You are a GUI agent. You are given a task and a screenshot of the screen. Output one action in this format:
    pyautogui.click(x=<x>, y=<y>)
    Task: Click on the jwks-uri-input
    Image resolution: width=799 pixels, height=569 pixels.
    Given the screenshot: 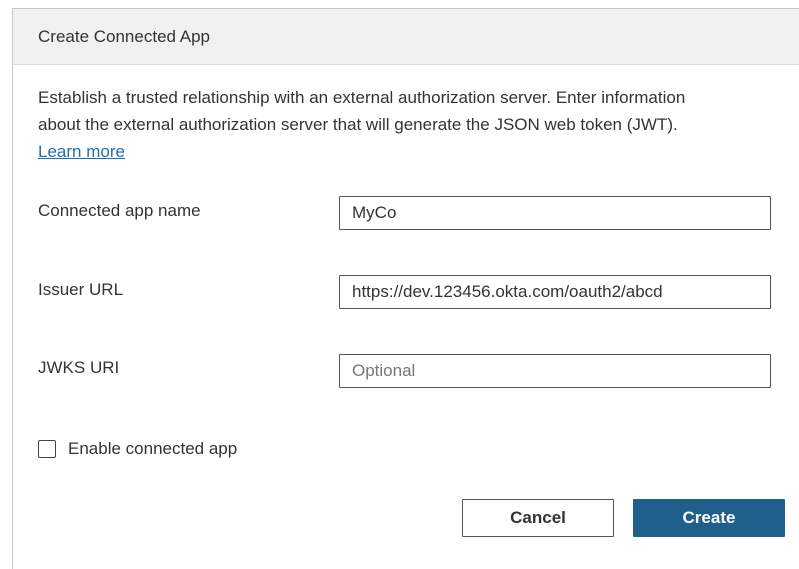 What is the action you would take?
    pyautogui.click(x=555, y=371)
    